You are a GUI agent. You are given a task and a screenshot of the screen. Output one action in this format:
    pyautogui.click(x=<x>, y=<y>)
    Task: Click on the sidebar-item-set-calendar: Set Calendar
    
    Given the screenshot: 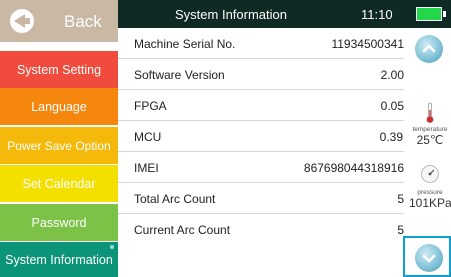 What is the action you would take?
    pyautogui.click(x=59, y=183)
    